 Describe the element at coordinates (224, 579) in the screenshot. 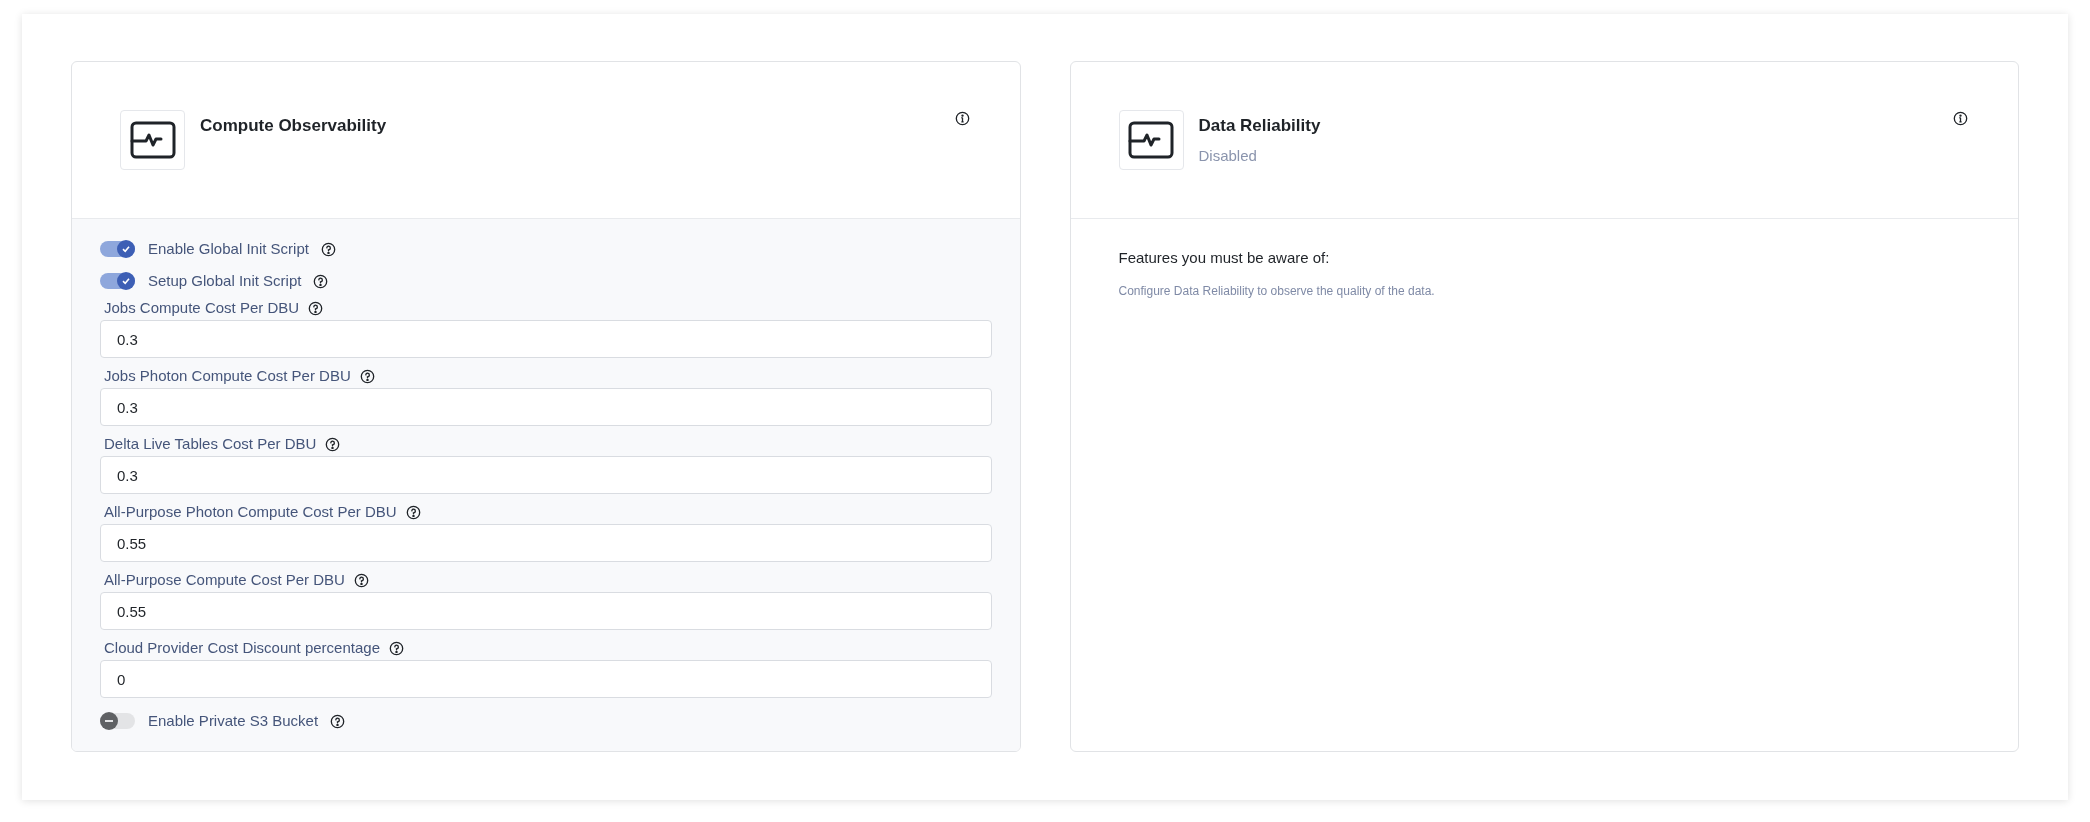

I see `field-label: All-Purpose Compute Cost Per DBU` at that location.